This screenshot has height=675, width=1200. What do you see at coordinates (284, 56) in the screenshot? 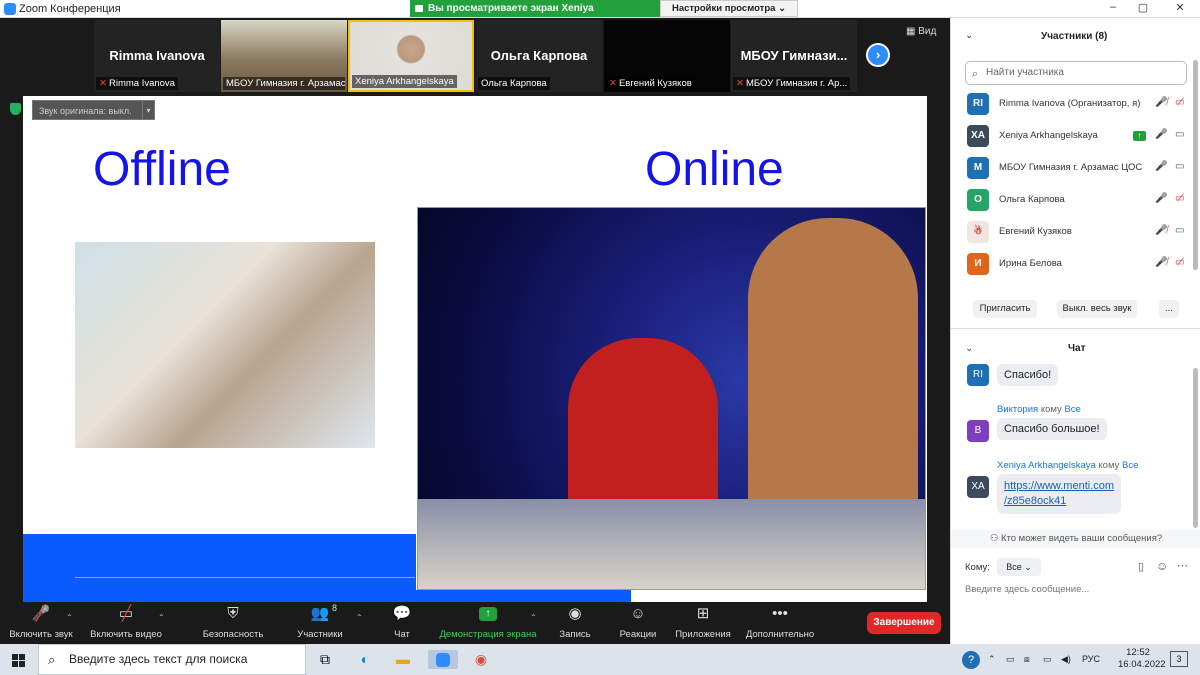
I see `video-tile: МБОУ Гимназия г. Арзамас` at bounding box center [284, 56].